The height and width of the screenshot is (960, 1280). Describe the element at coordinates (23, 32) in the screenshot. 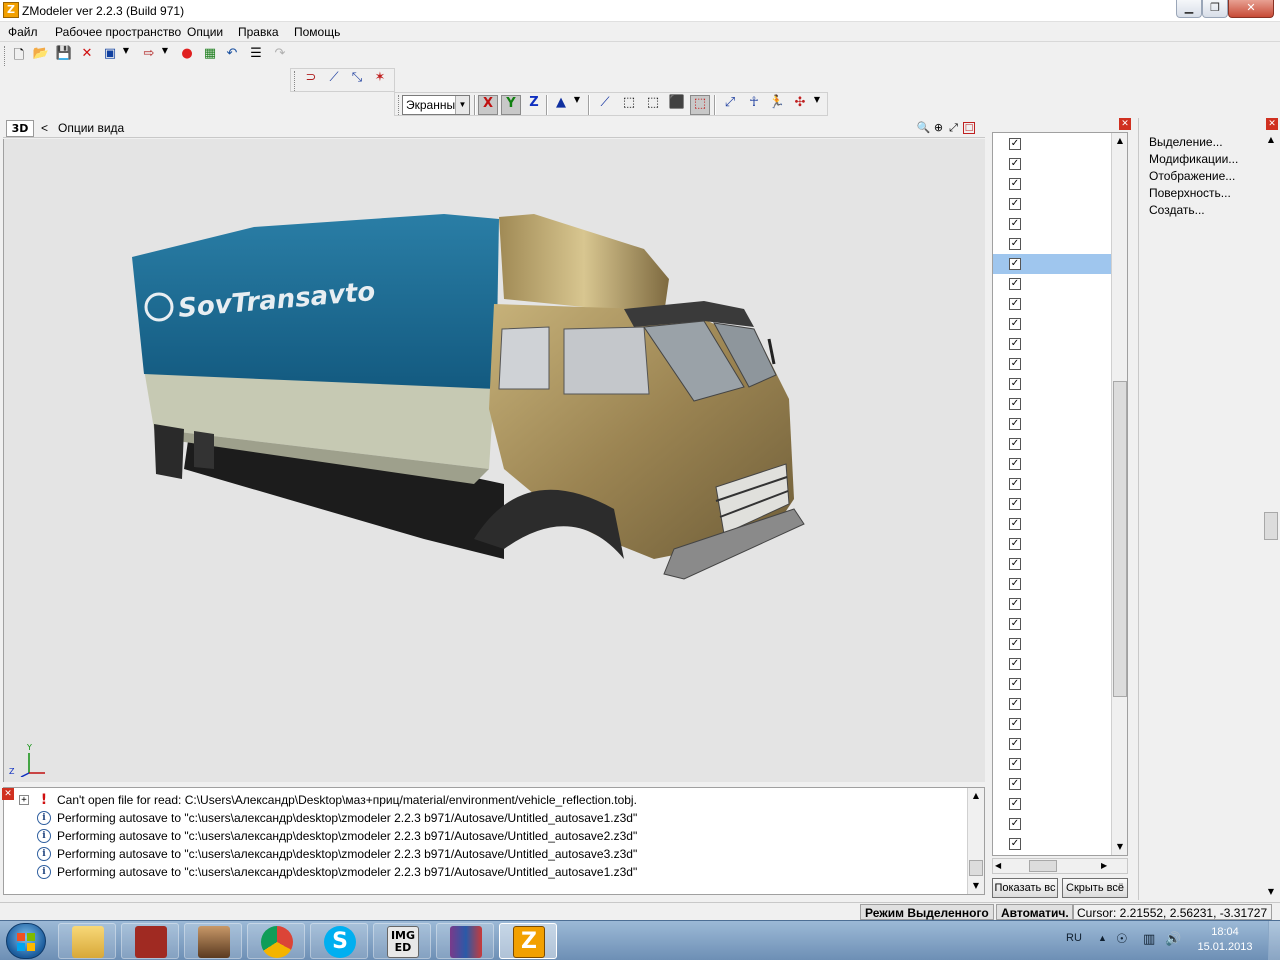

I see `menu-file: Файл` at that location.